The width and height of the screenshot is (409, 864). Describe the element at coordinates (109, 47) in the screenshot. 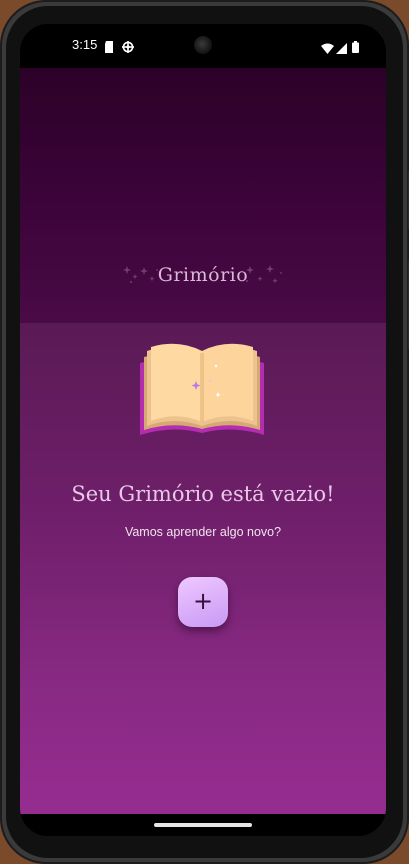

I see `sd-card-icon` at that location.